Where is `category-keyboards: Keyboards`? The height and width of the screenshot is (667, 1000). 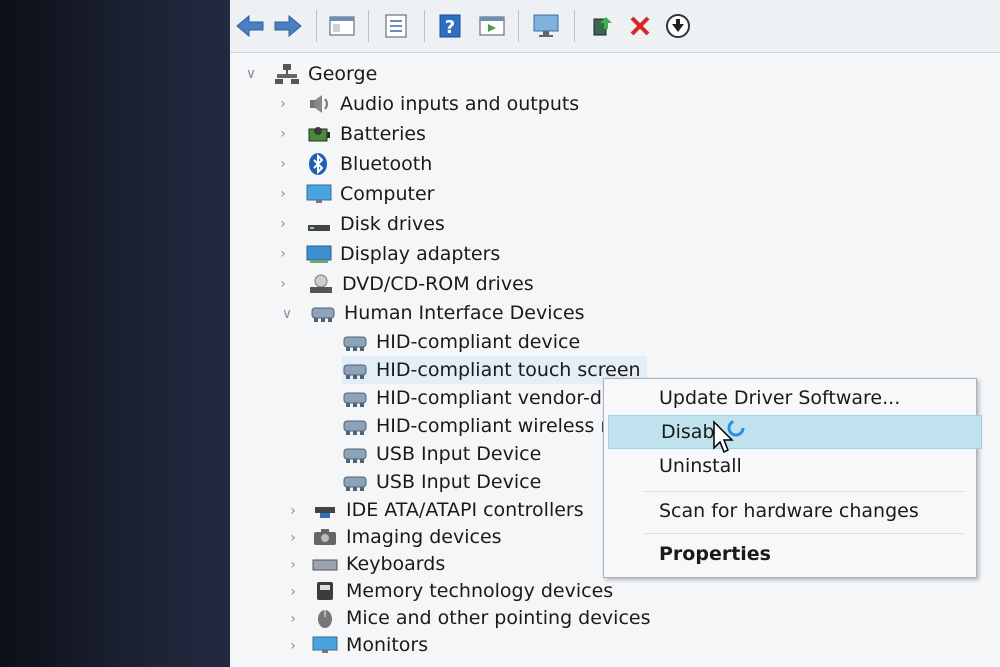 category-keyboards: Keyboards is located at coordinates (378, 564).